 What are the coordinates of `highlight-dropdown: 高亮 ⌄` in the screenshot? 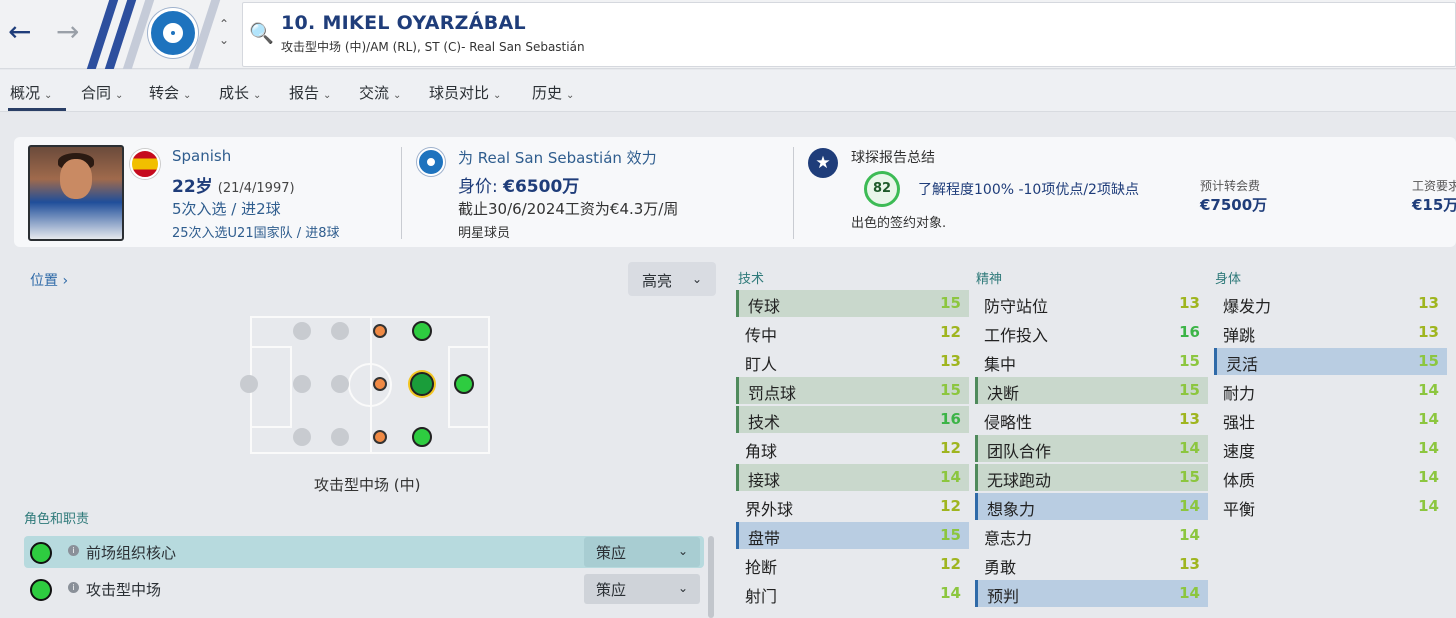 It's located at (672, 279).